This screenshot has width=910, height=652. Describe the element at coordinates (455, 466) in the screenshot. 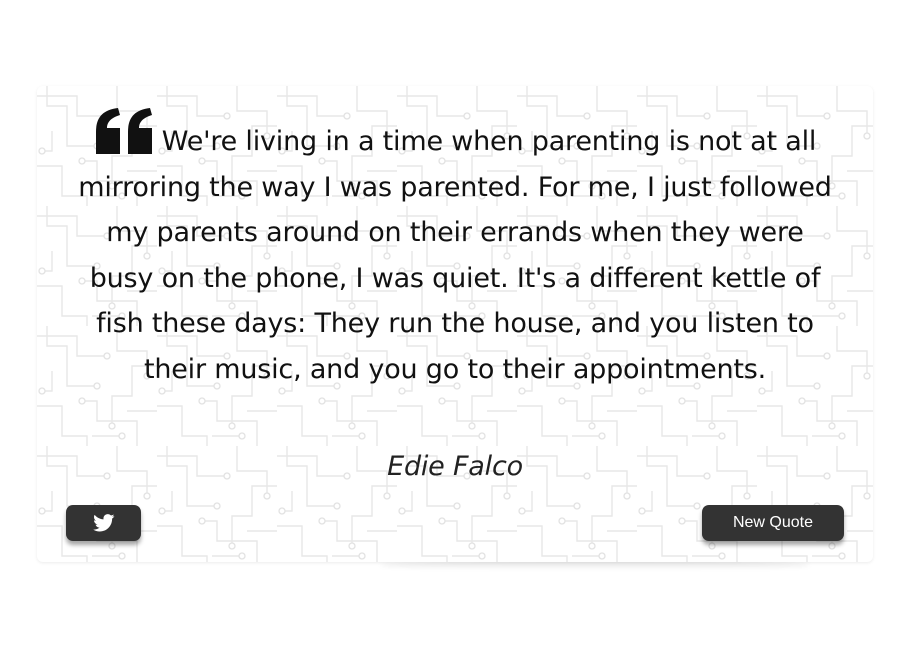

I see `quote-author: Edie Falco` at that location.